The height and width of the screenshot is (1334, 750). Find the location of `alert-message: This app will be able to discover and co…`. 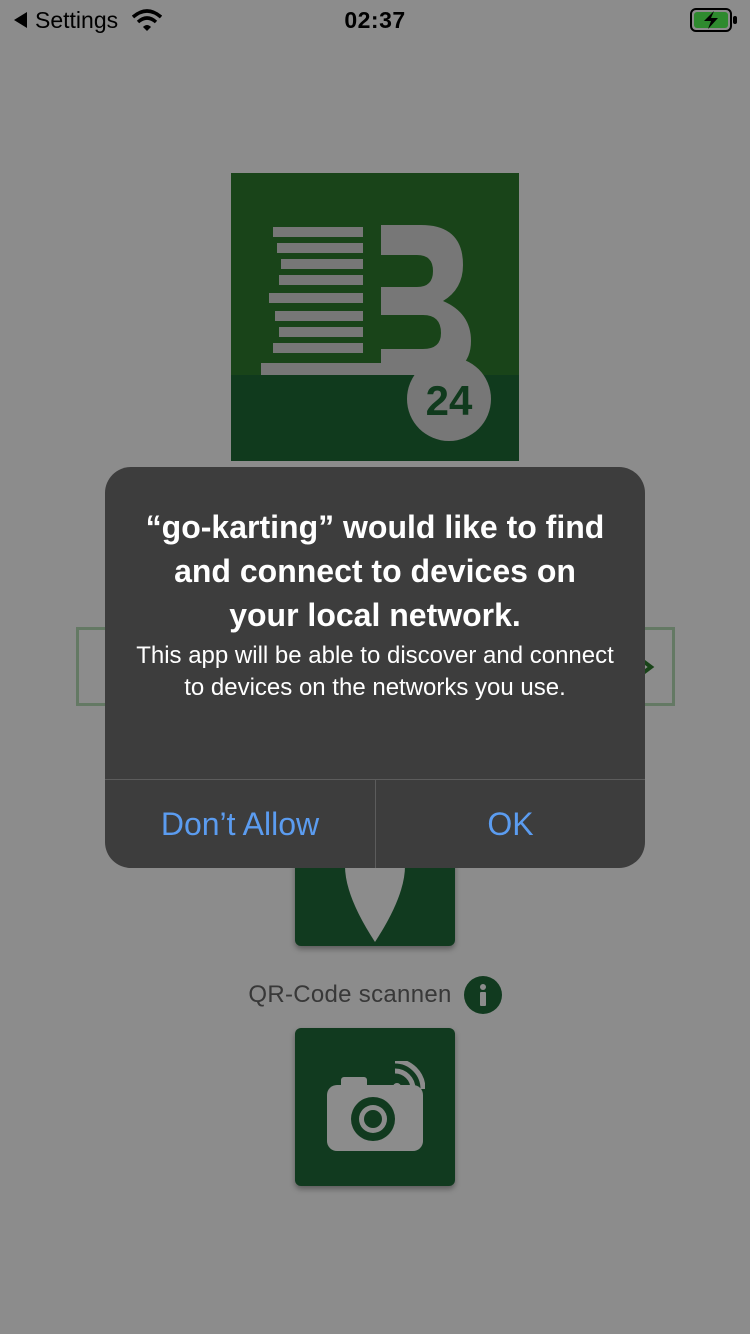

alert-message: This app will be able to discover and co… is located at coordinates (375, 671).